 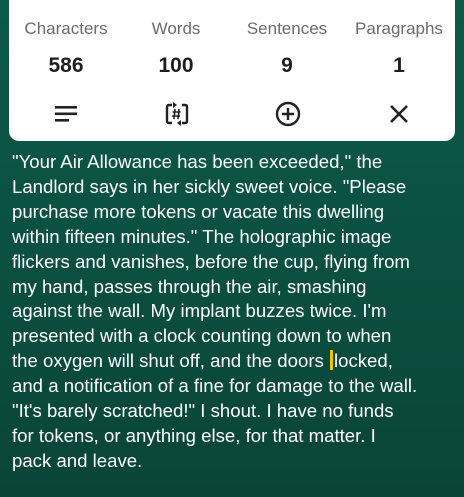 I want to click on close-button, so click(x=399, y=114).